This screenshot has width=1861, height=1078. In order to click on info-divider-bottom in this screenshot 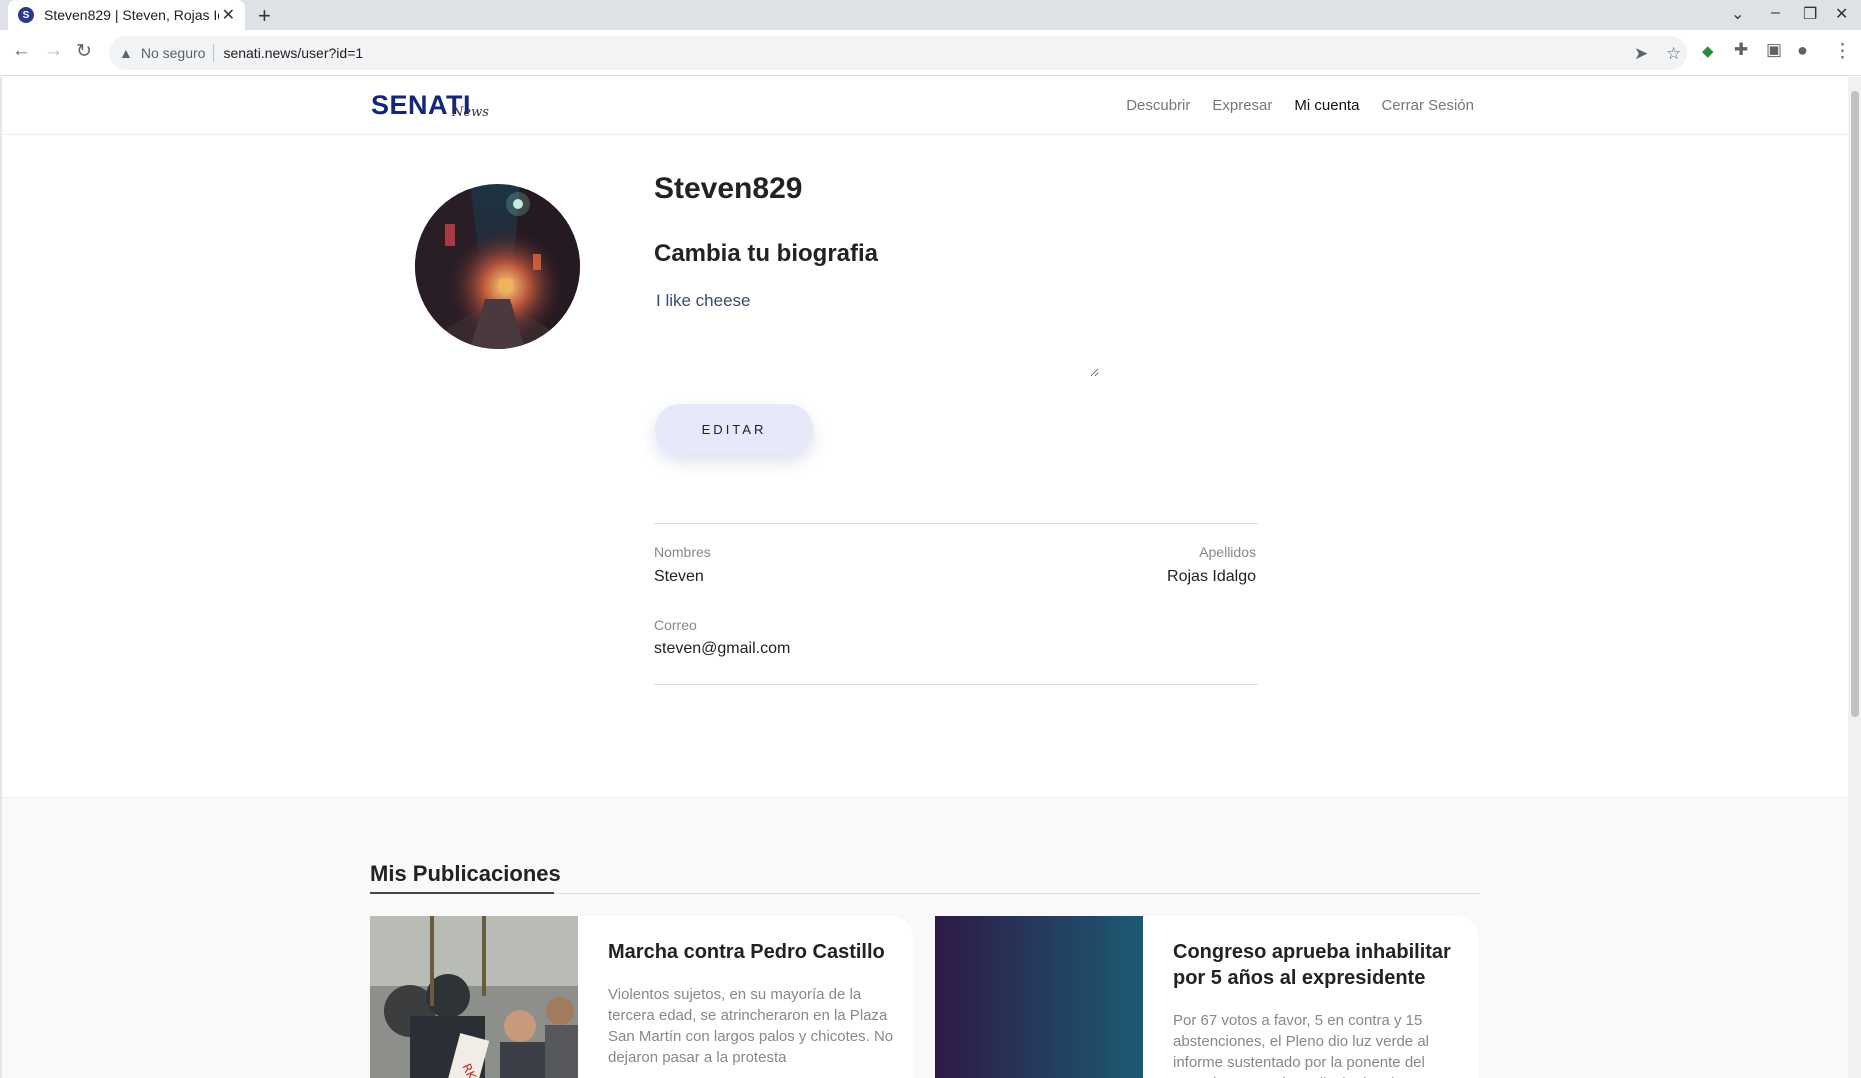, I will do `click(956, 684)`.